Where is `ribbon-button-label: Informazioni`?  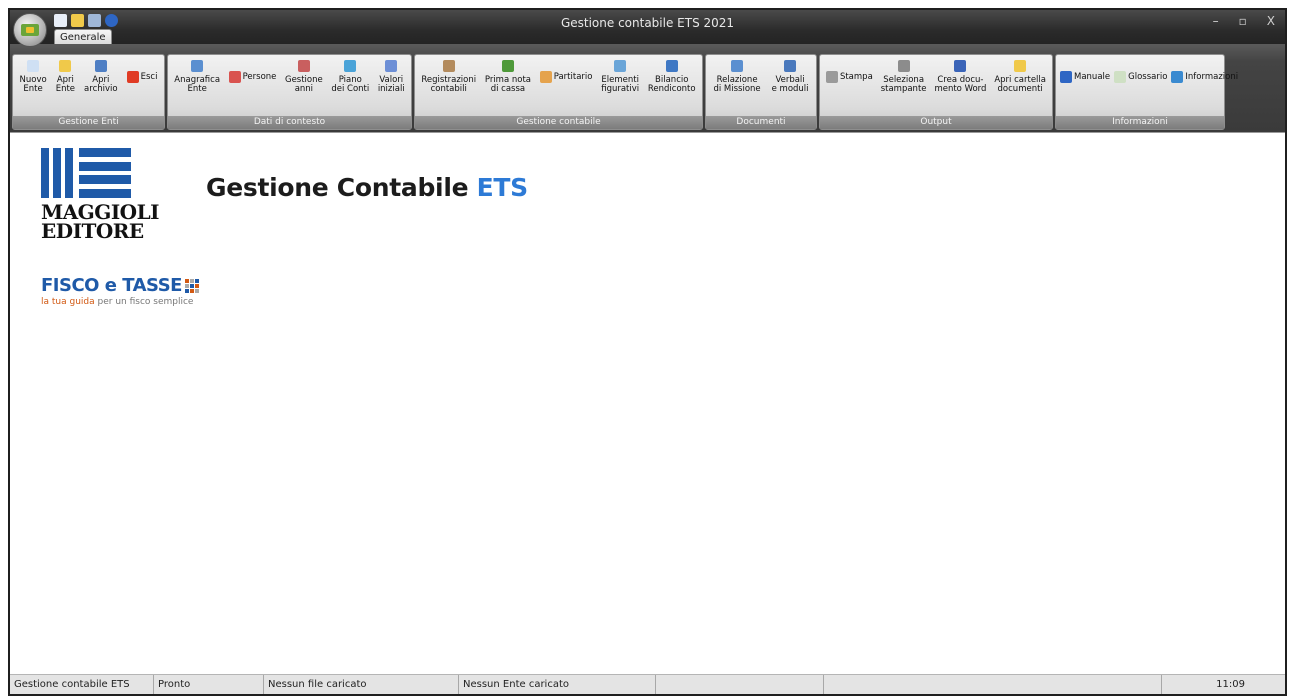 ribbon-button-label: Informazioni is located at coordinates (1212, 76).